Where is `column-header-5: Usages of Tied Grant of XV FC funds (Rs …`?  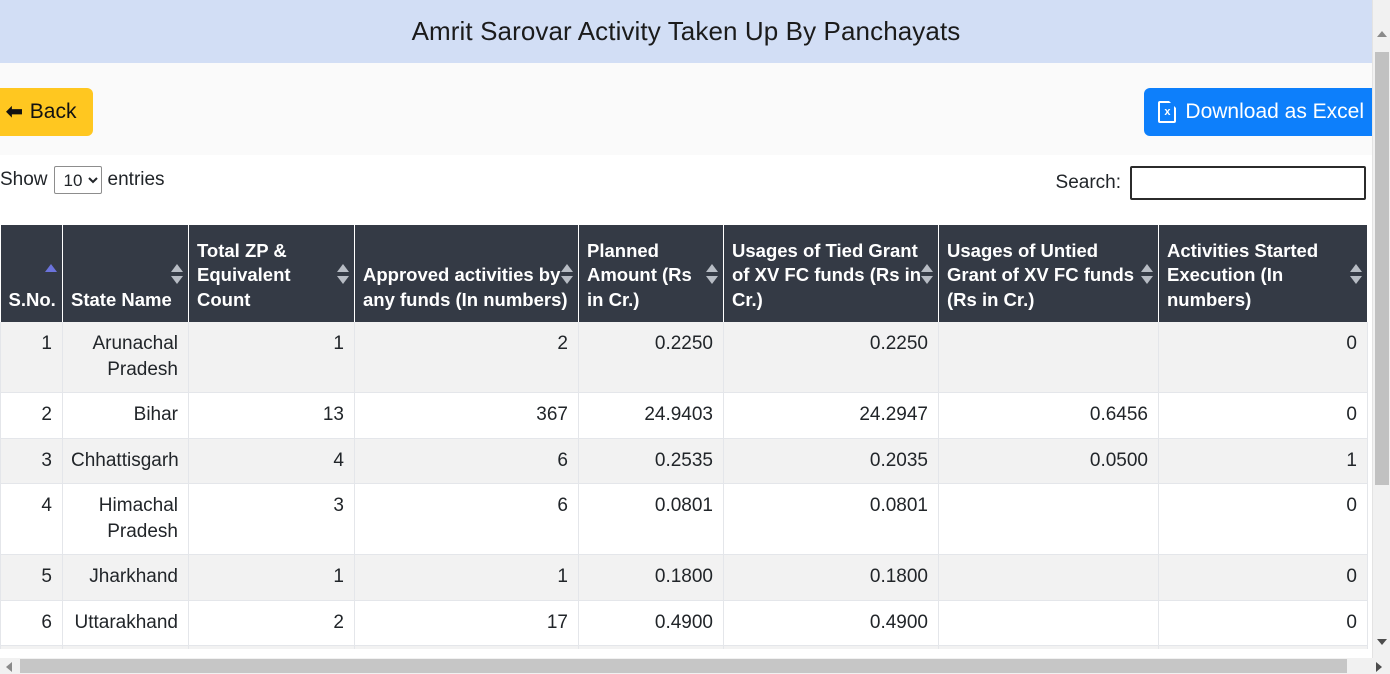 column-header-5: Usages of Tied Grant of XV FC funds (Rs … is located at coordinates (831, 273).